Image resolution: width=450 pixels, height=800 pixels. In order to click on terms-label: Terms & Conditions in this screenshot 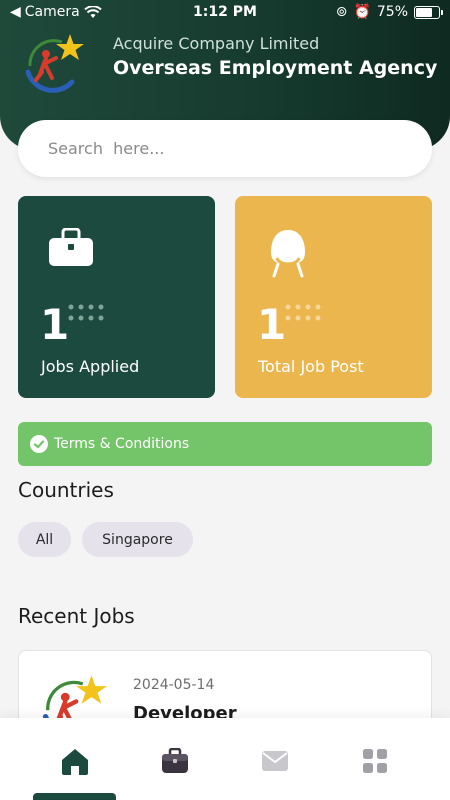, I will do `click(122, 444)`.